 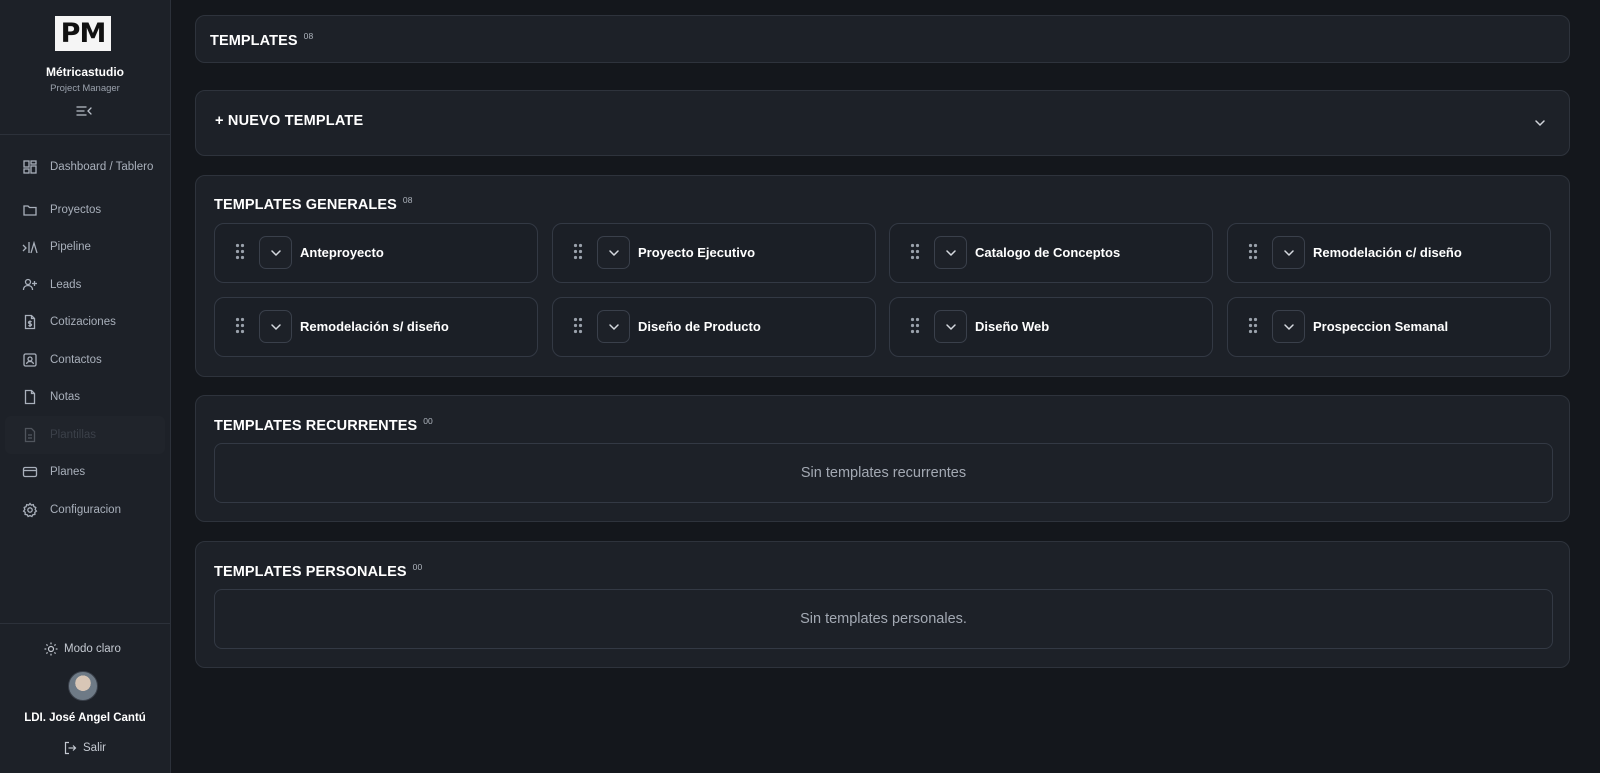 I want to click on sidebar-item-configuracion: Configuracion, so click(x=85, y=510).